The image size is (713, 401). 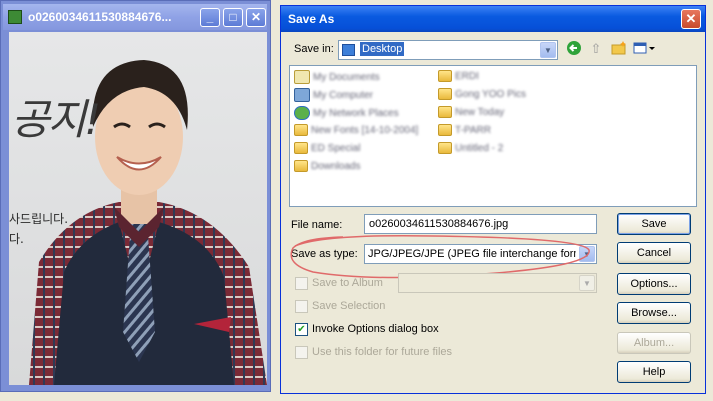 I want to click on maximize-button: □, so click(x=233, y=17).